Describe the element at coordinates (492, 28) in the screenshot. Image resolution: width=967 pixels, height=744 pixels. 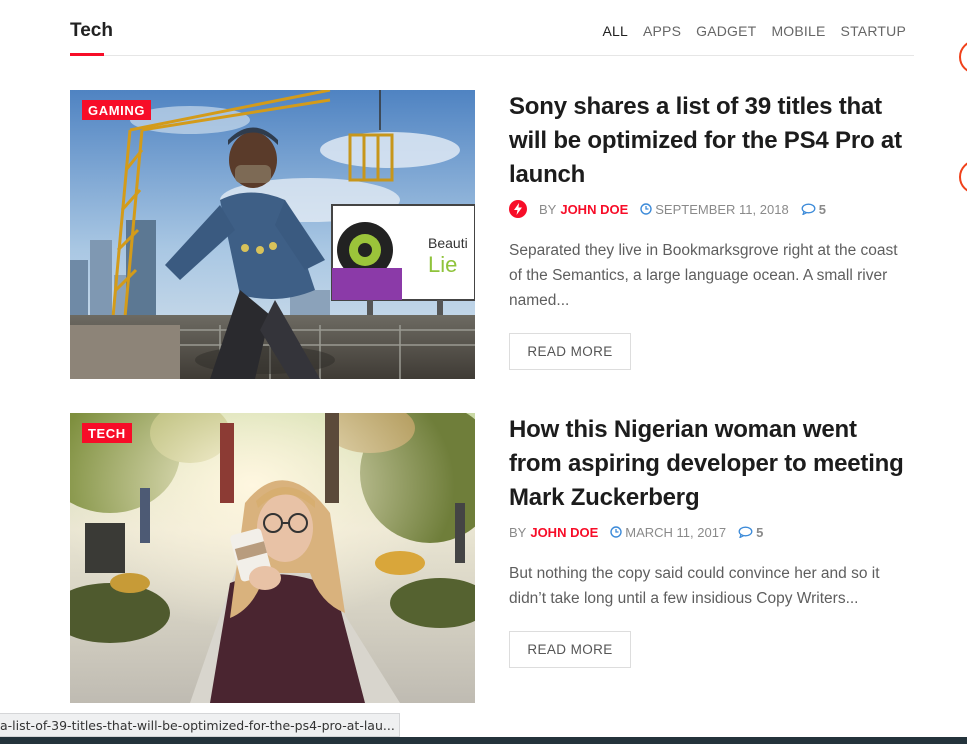
I see `section-header: Tech ALL APPS GADGET MOBILE STARTUP` at that location.